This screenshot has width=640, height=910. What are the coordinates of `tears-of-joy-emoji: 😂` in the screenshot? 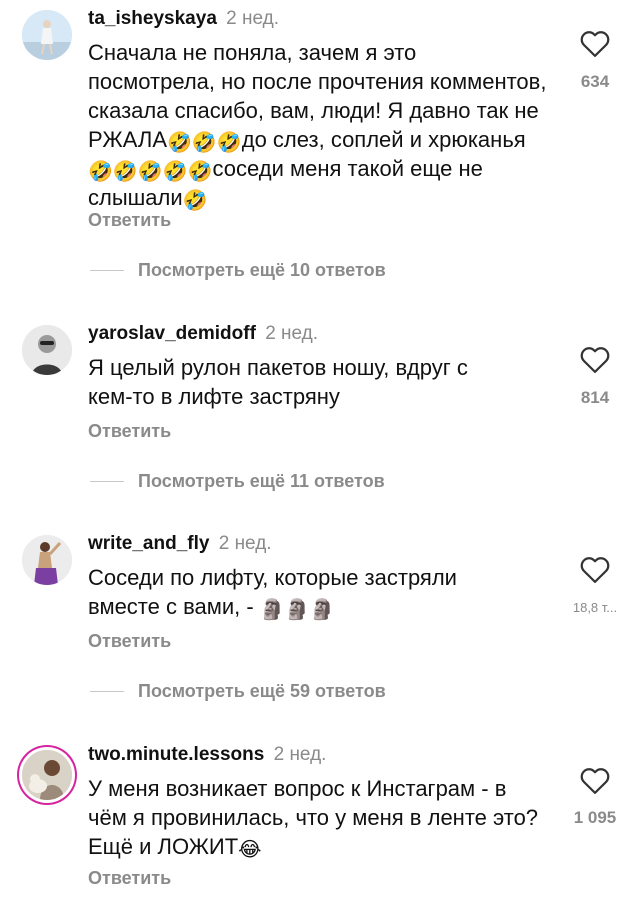 It's located at (250, 849).